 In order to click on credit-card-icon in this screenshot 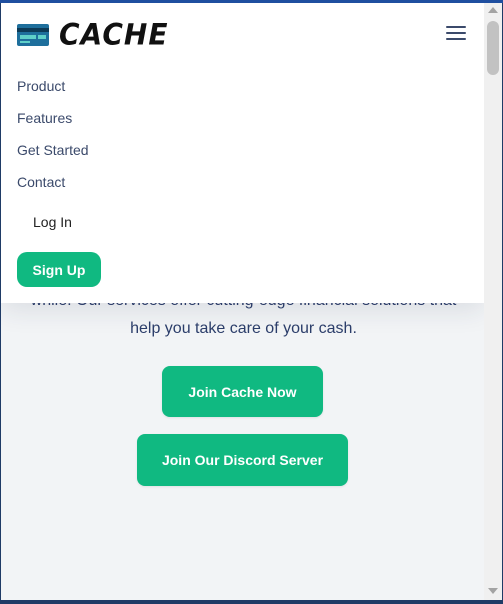, I will do `click(33, 34)`.